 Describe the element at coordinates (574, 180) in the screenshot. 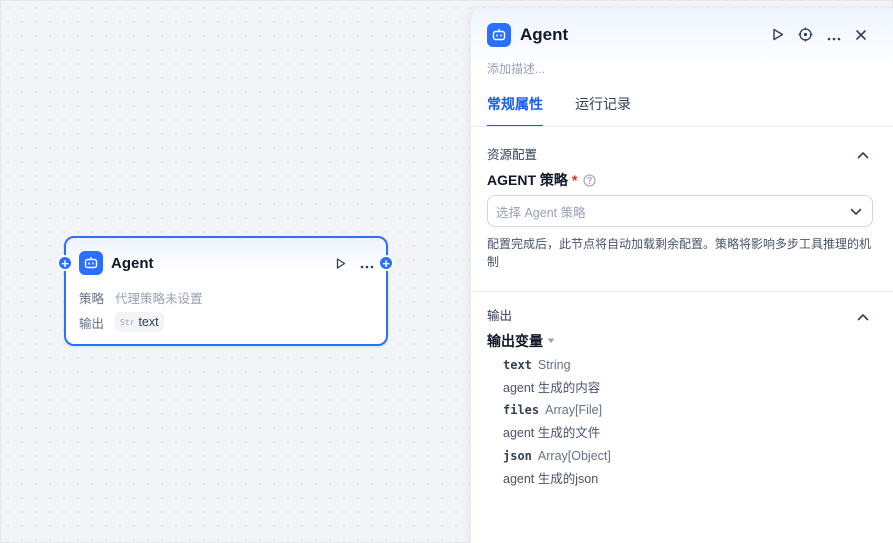

I see `required-mark: *` at that location.